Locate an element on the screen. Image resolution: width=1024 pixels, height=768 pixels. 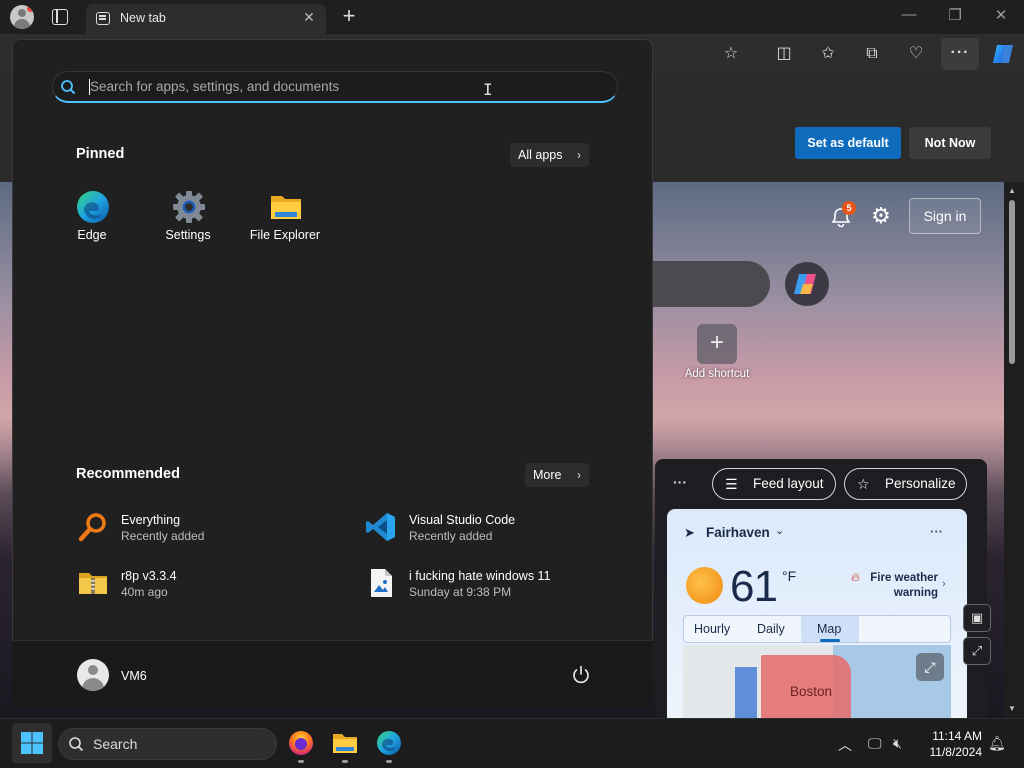
recommended-item-name: i fucking hate windows 11 is located at coordinates (480, 576).